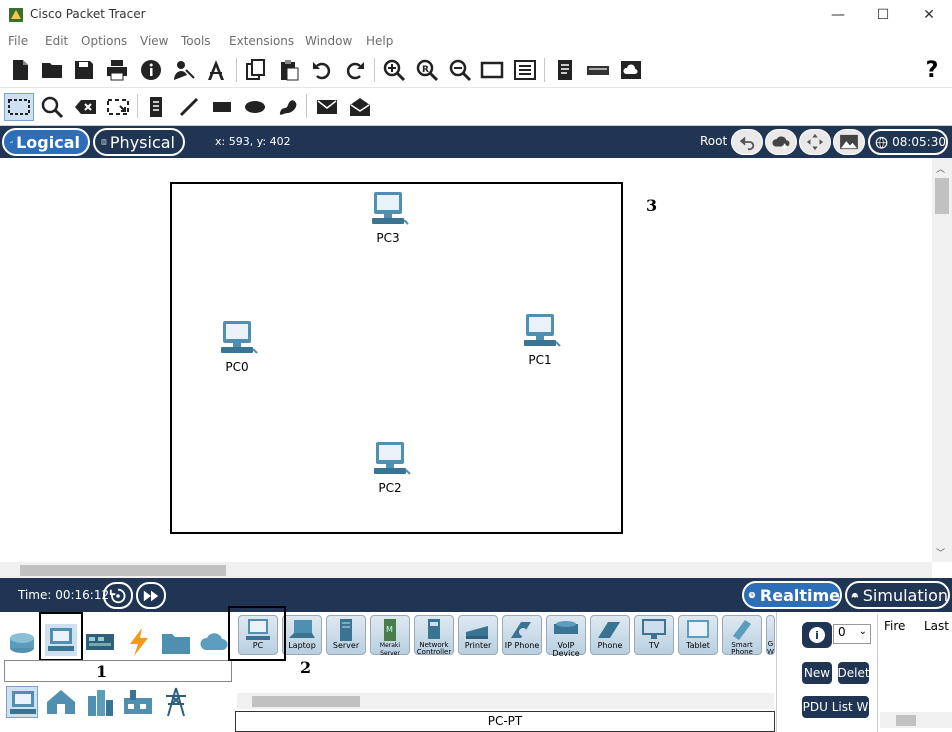 Image resolution: width=952 pixels, height=732 pixels. What do you see at coordinates (184, 70) in the screenshot?
I see `activity-wizard-icon` at bounding box center [184, 70].